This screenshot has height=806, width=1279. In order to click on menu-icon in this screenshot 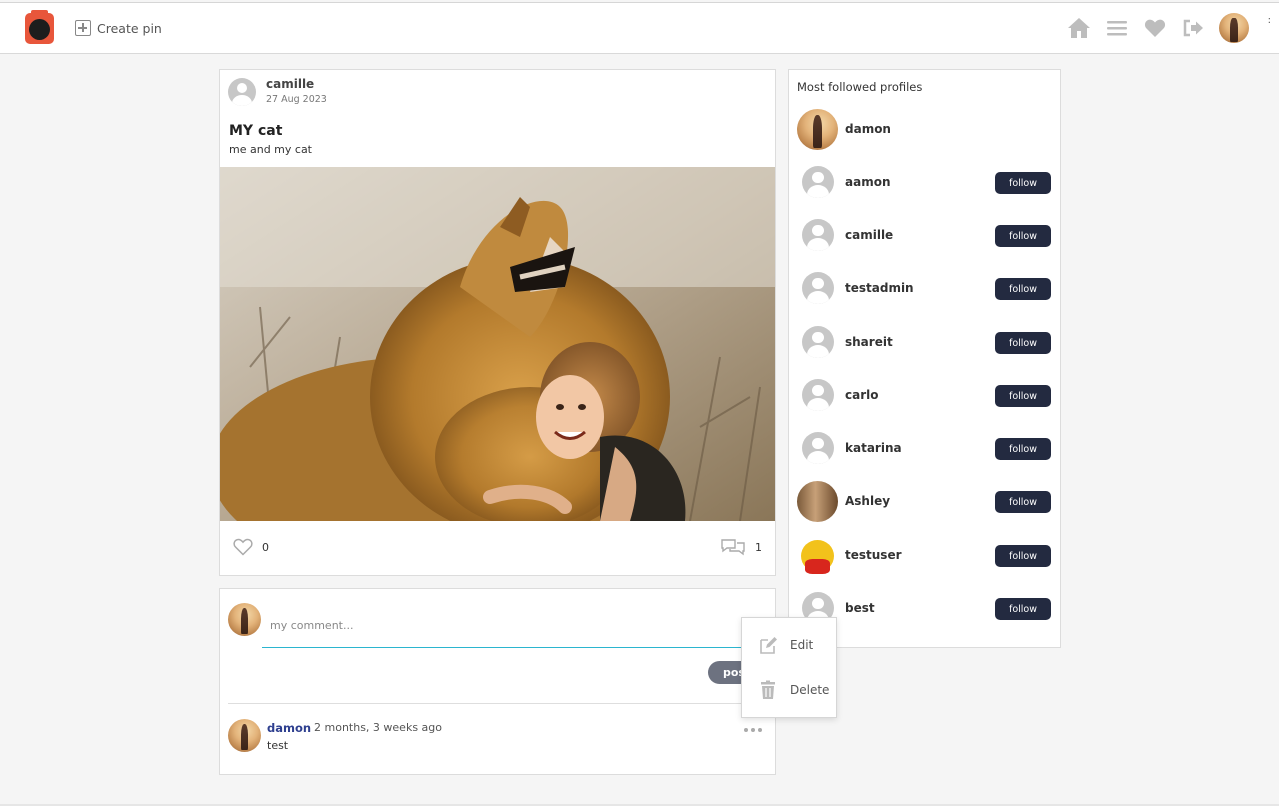, I will do `click(1117, 28)`.